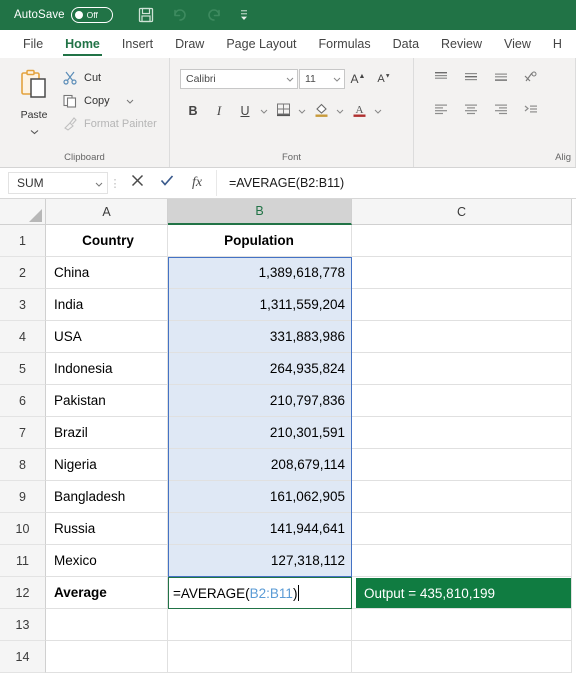  Describe the element at coordinates (378, 111) in the screenshot. I see `font-color-chevron-down-icon` at that location.